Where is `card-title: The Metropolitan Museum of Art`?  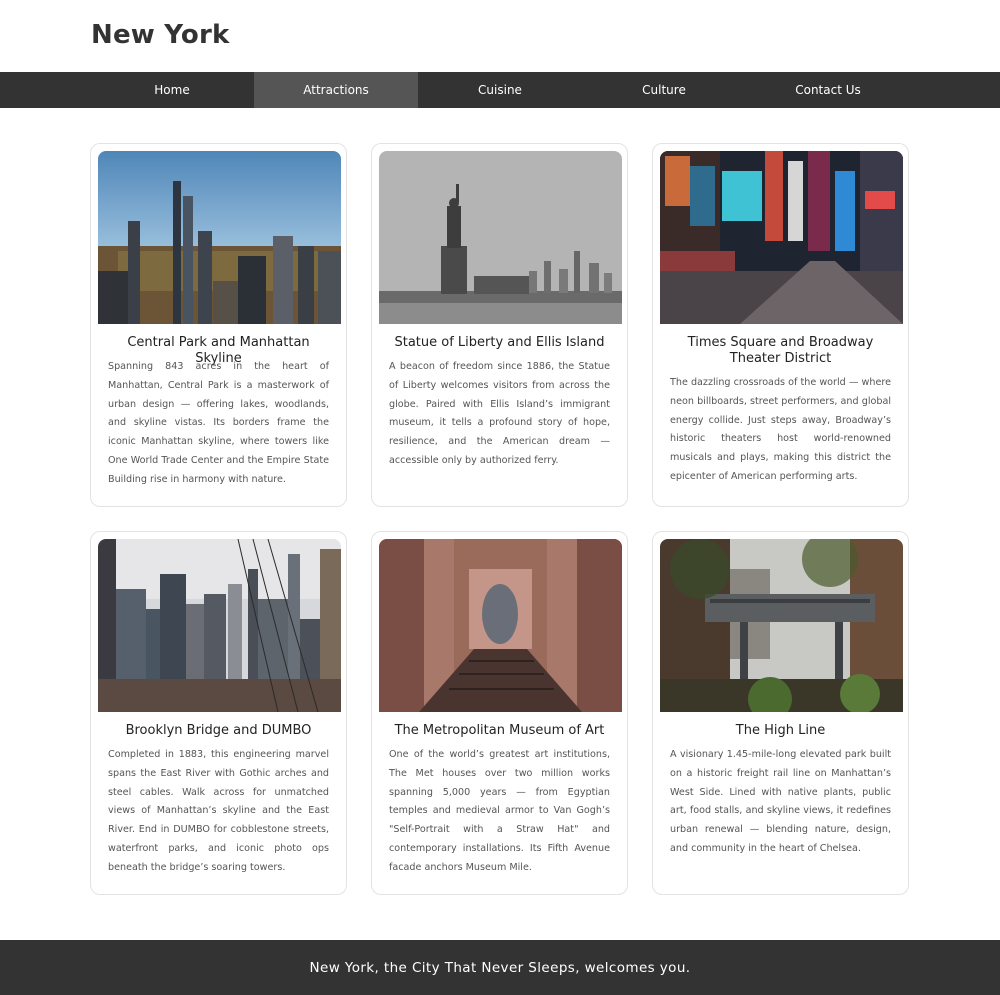 card-title: The Metropolitan Museum of Art is located at coordinates (499, 730).